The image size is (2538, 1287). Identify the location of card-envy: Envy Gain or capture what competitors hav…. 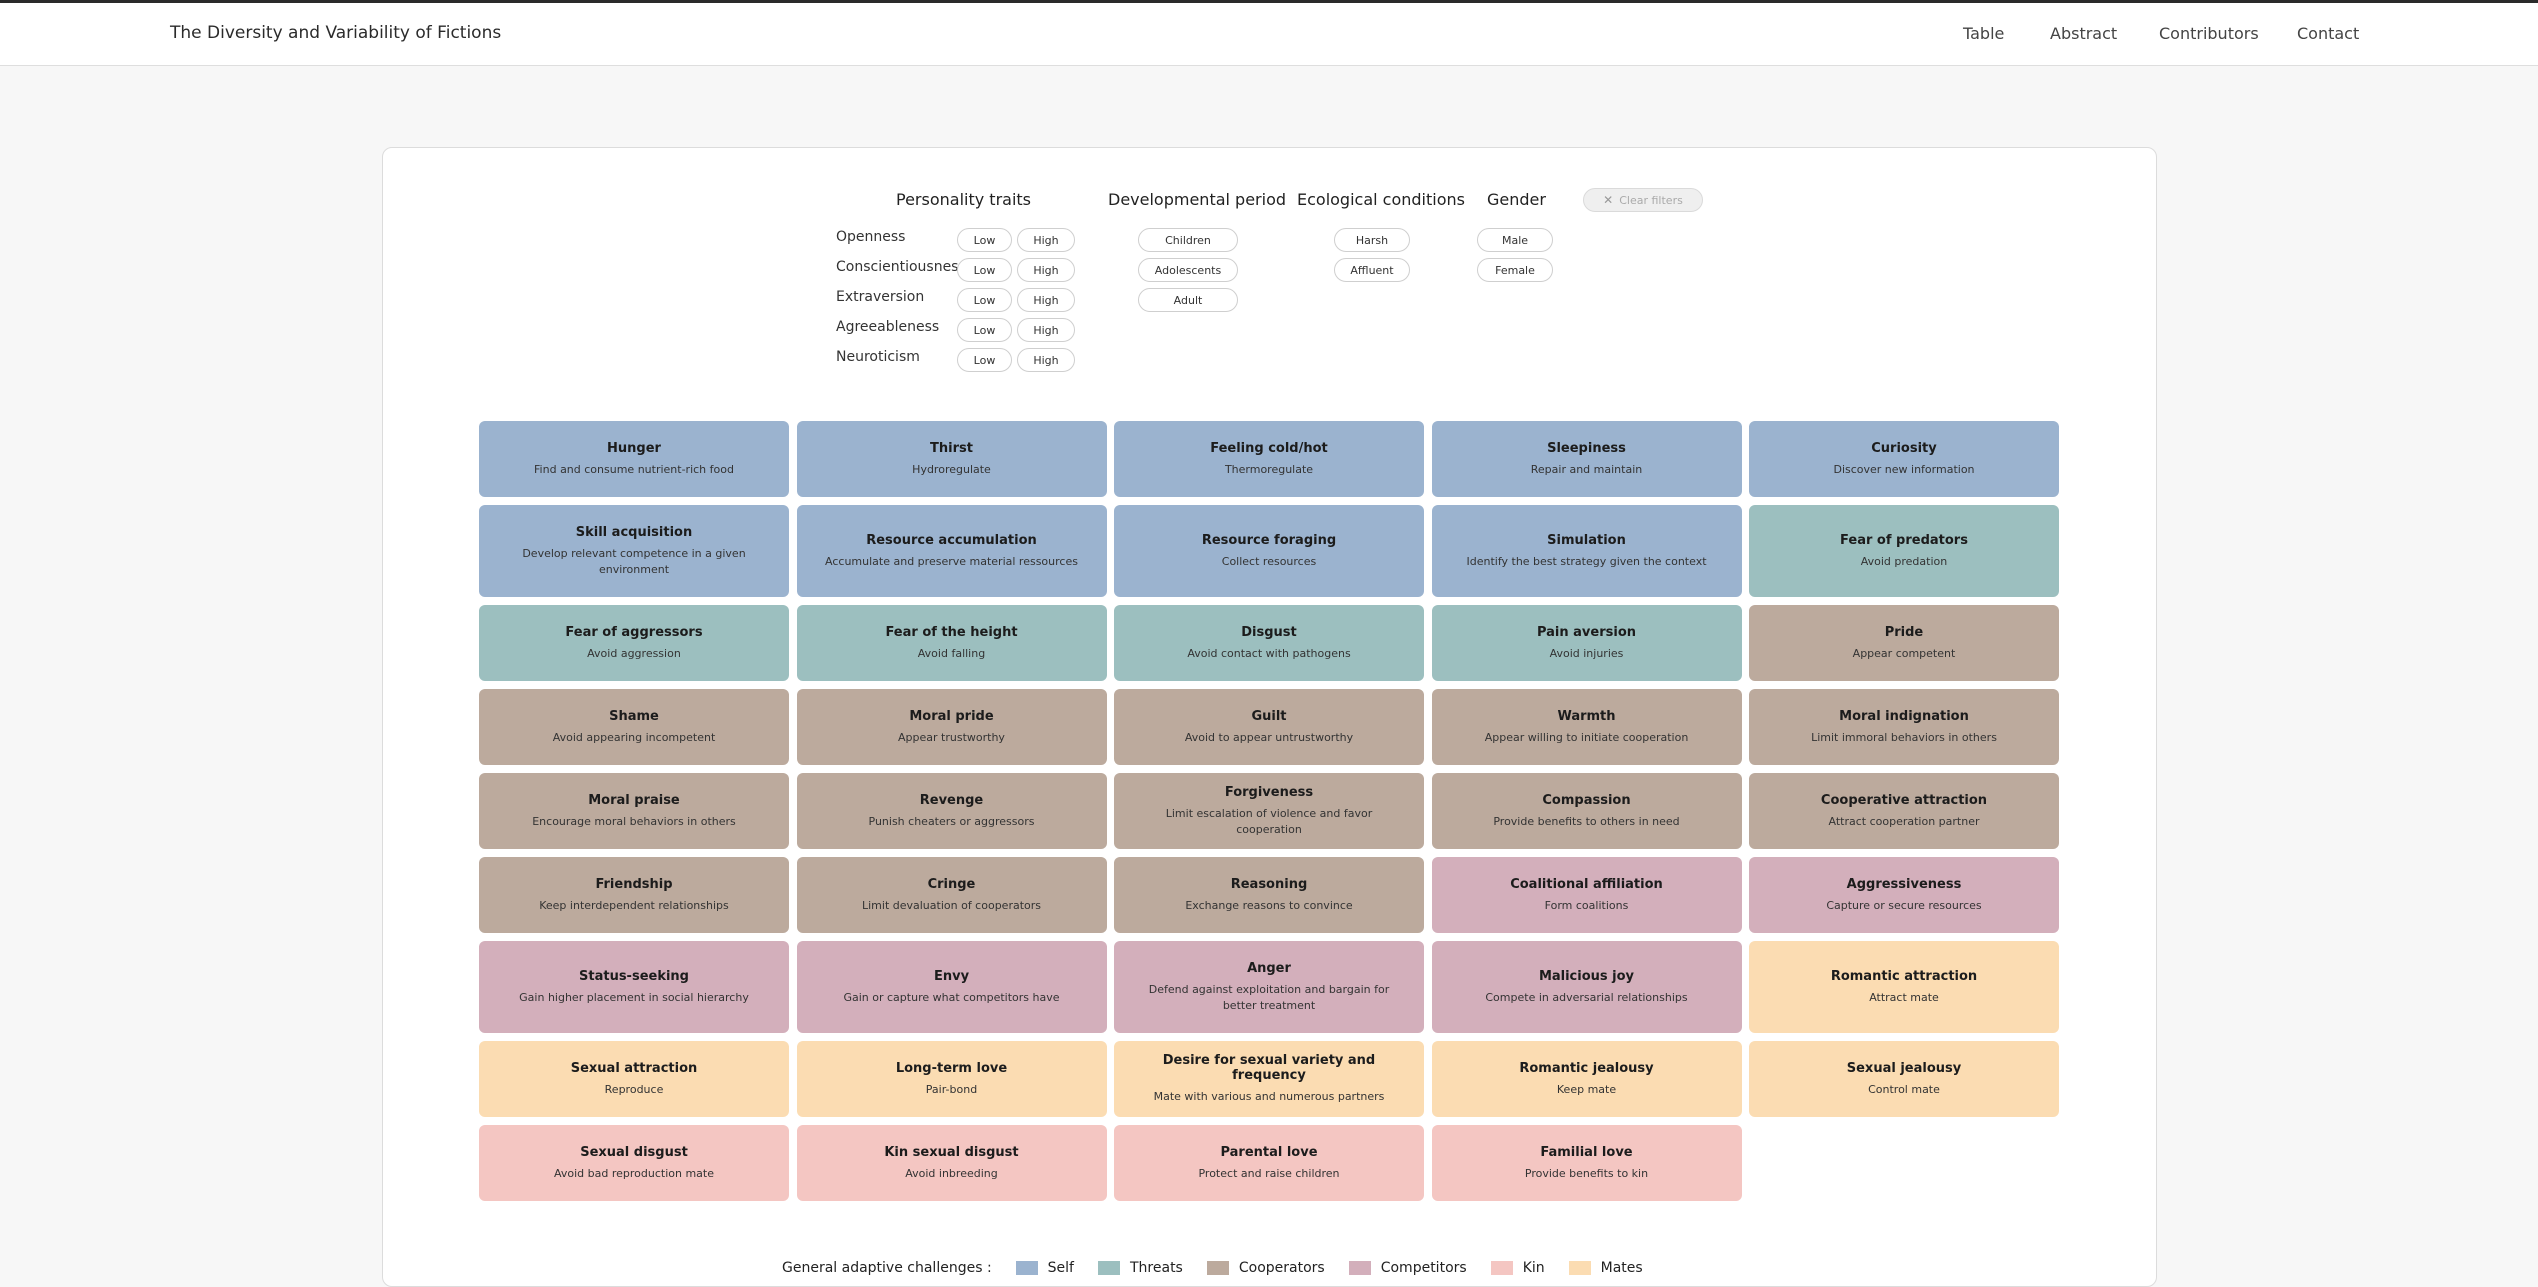
(951, 987).